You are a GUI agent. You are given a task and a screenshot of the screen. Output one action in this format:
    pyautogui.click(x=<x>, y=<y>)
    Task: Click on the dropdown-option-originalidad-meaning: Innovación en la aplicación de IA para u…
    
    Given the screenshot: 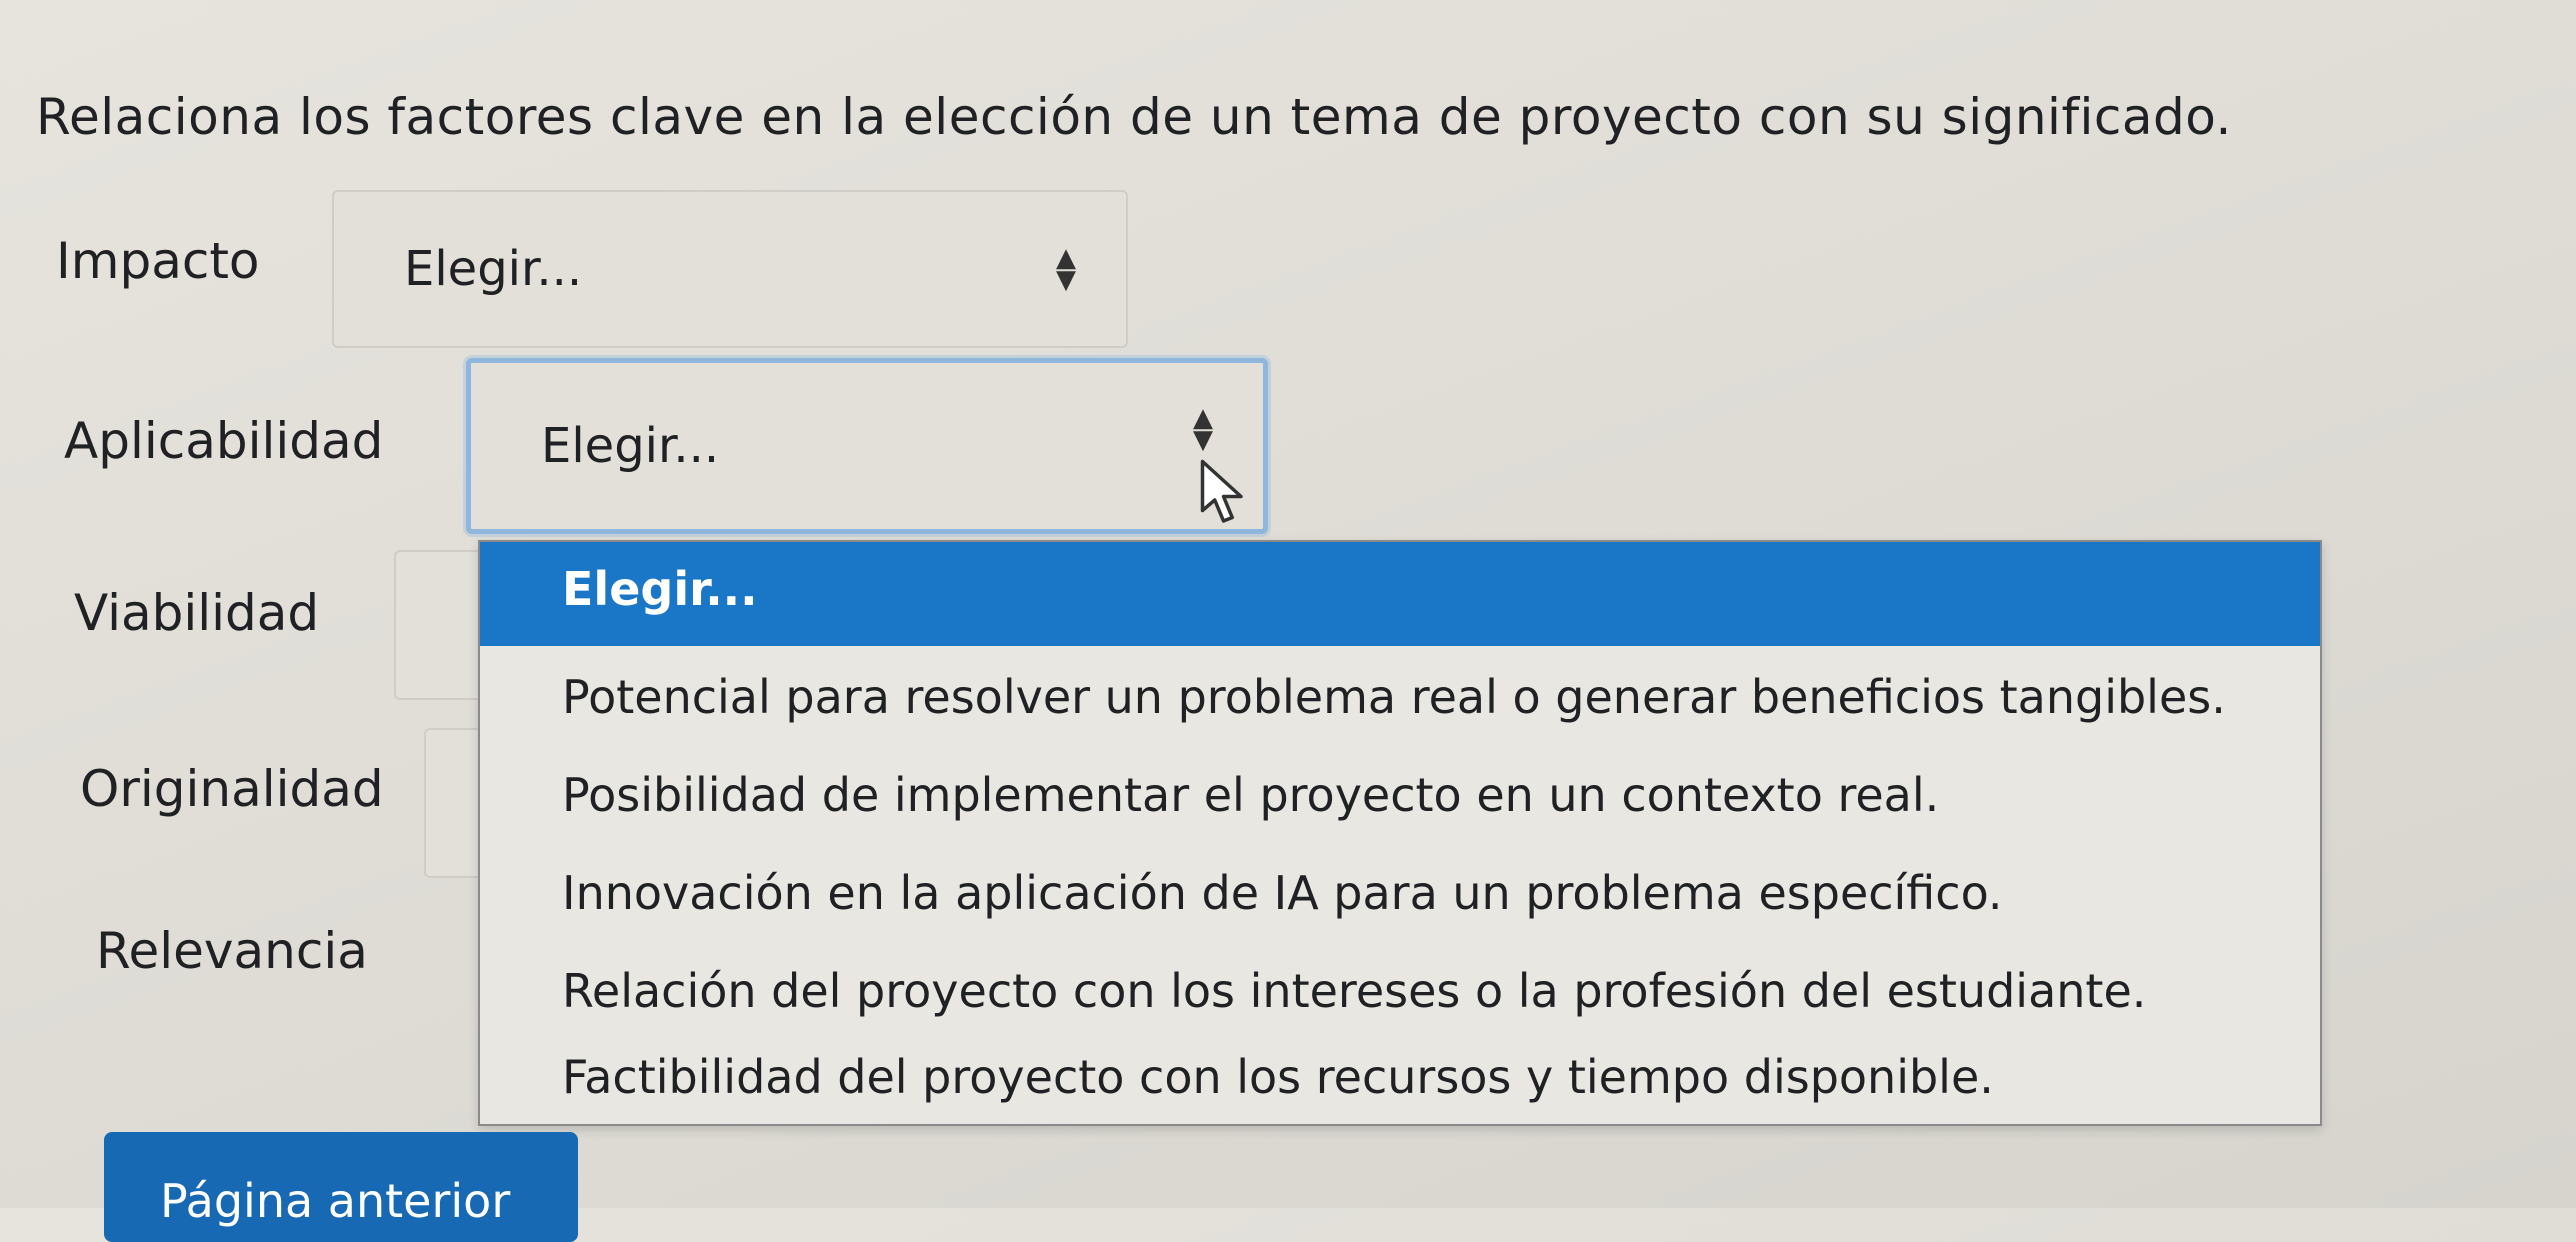 What is the action you would take?
    pyautogui.click(x=1400, y=903)
    